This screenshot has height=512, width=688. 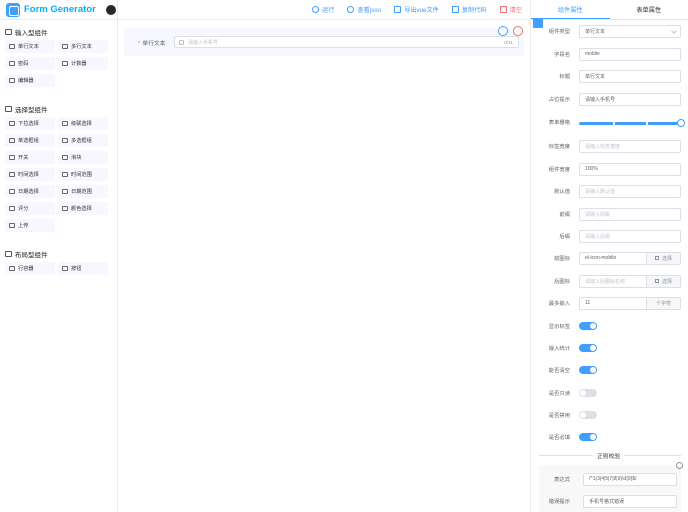 What do you see at coordinates (12, 140) in the screenshot?
I see `radio-icon` at bounding box center [12, 140].